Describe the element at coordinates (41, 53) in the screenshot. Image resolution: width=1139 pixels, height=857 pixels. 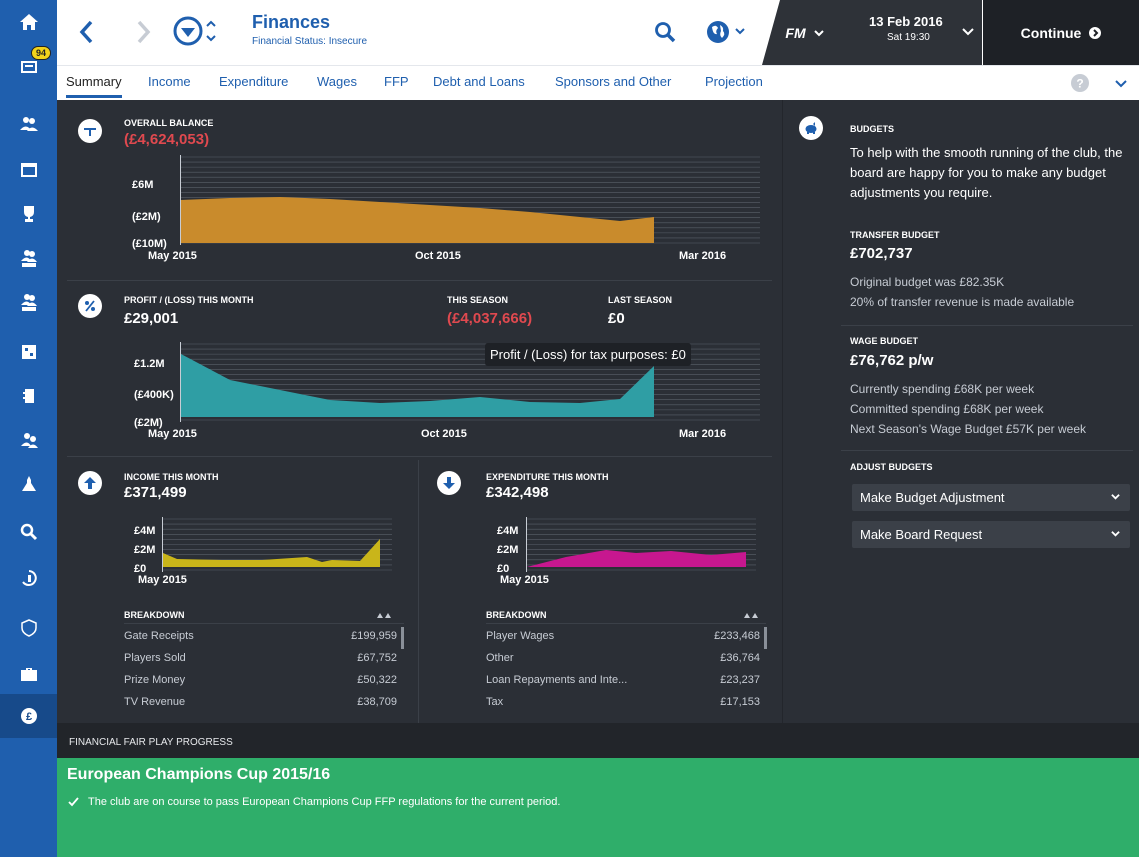
I see `inbox-badge: 94` at that location.